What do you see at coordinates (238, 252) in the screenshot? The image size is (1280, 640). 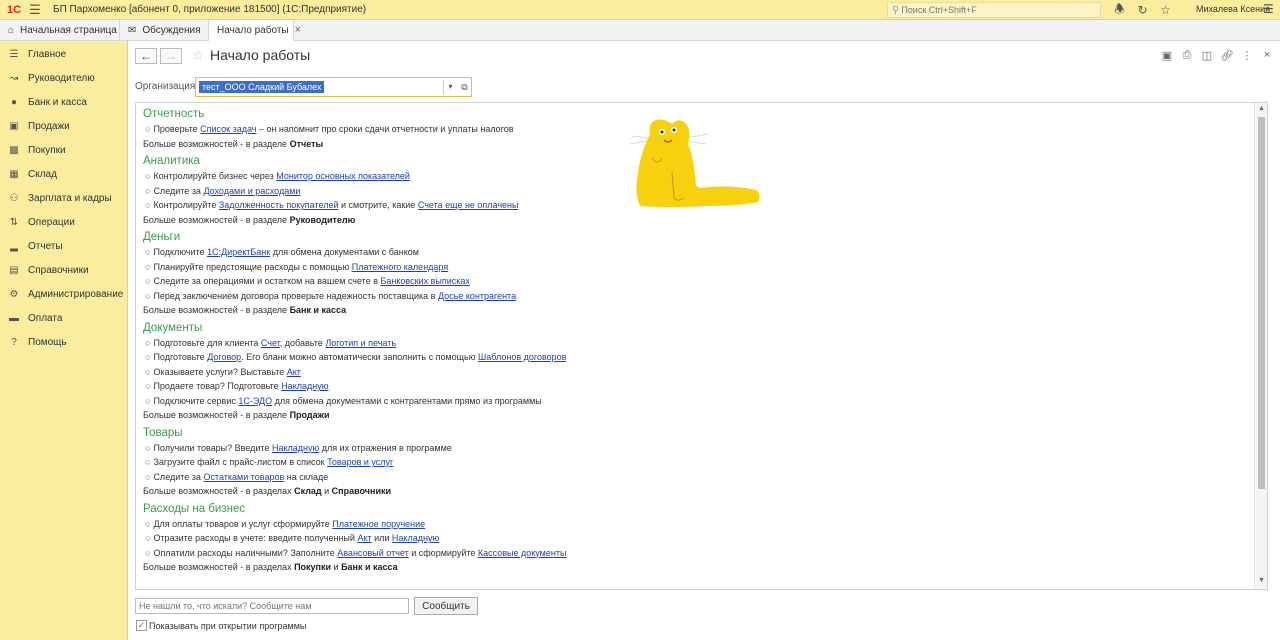 I see `help-link: 1С:ДиректБанк` at bounding box center [238, 252].